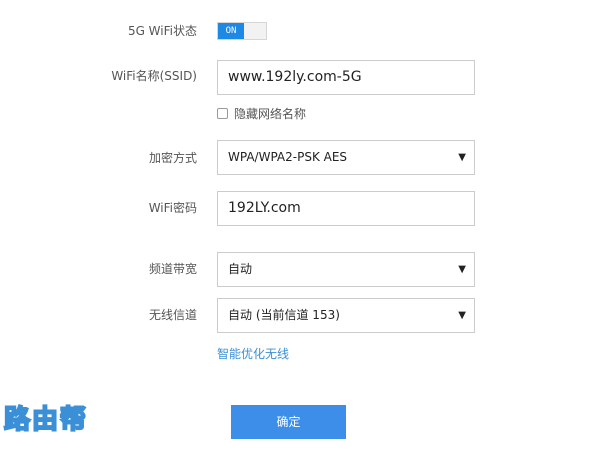 This screenshot has width=600, height=450. I want to click on ssid-label: WiFi名称(SSID), so click(154, 76).